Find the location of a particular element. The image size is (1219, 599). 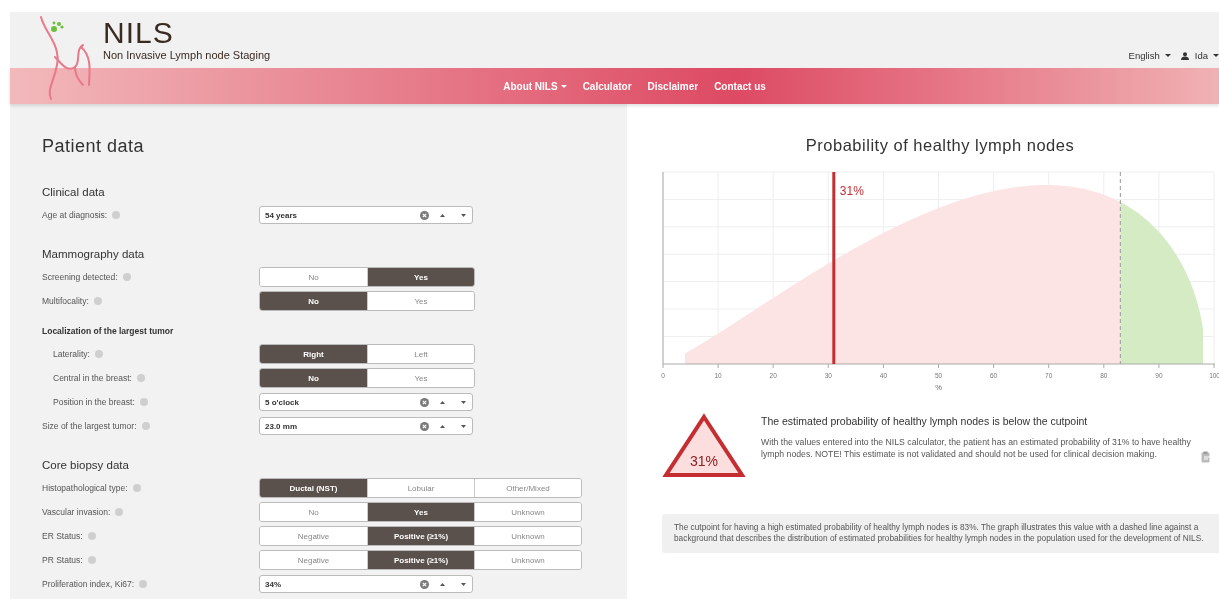

section-heading: Mammography data is located at coordinates (94, 254).